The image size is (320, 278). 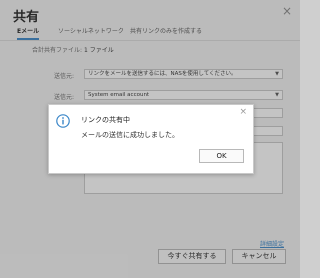 What do you see at coordinates (243, 112) in the screenshot?
I see `dialog-close-icon: ×` at bounding box center [243, 112].